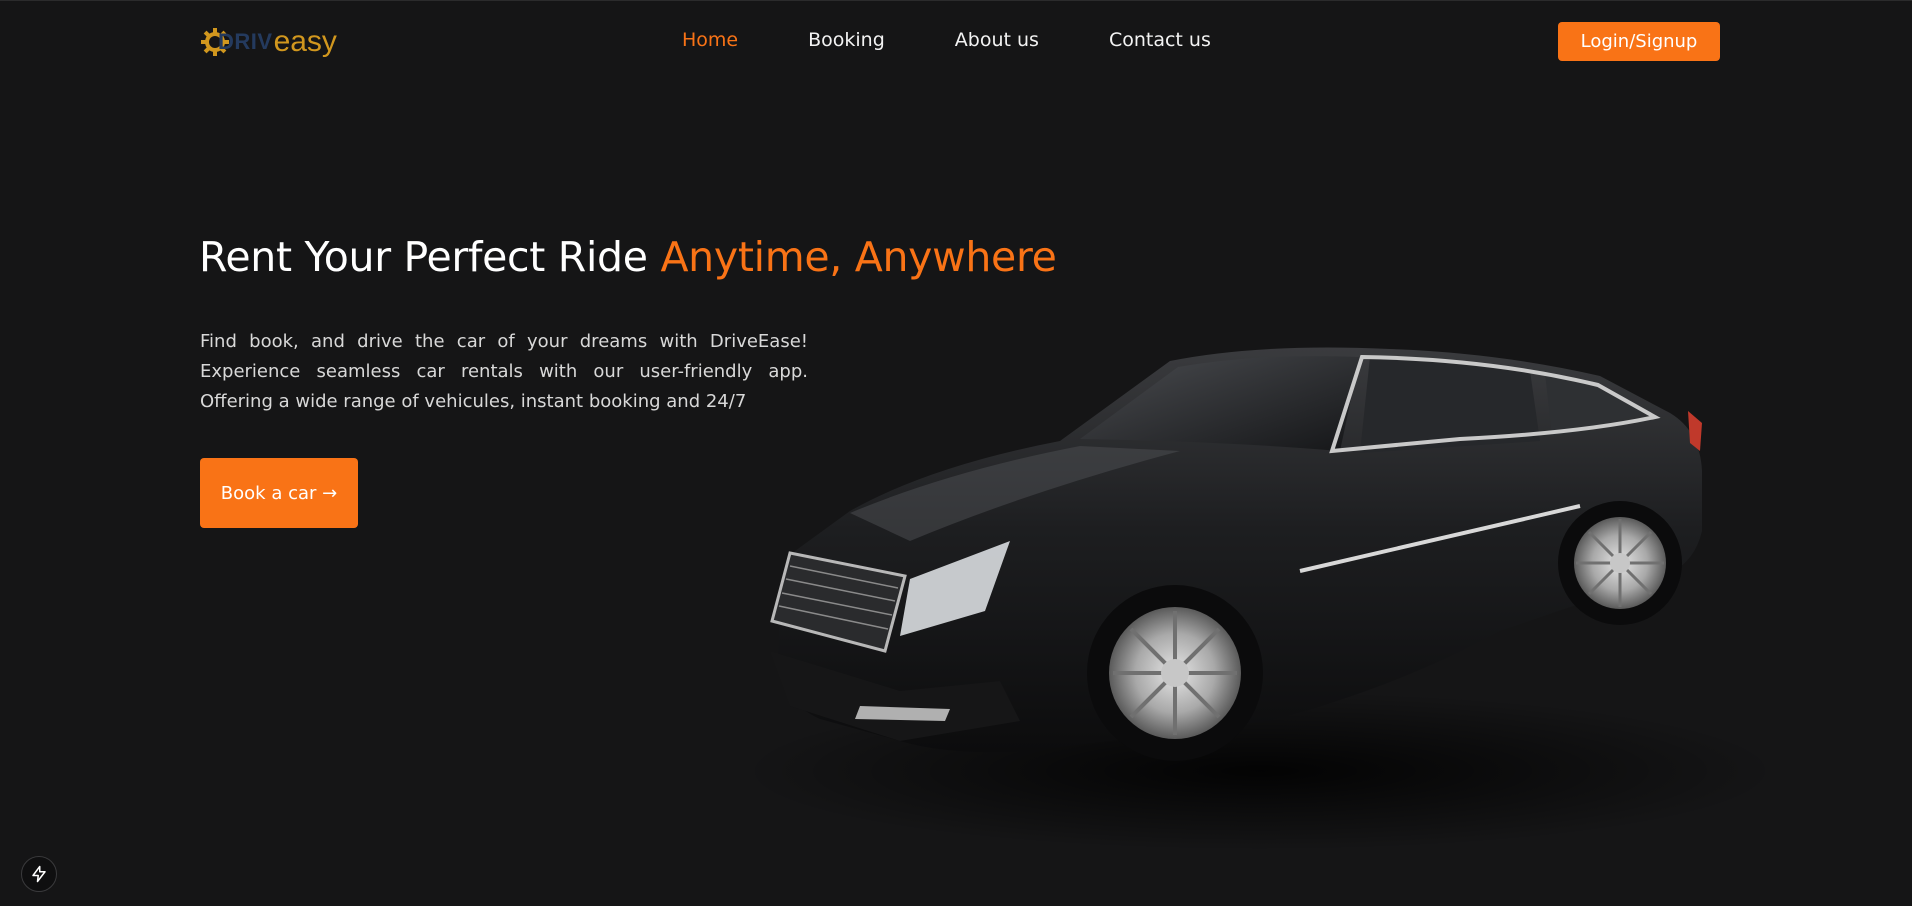  Describe the element at coordinates (1160, 40) in the screenshot. I see `nav-link-contact-us: Contact us` at that location.